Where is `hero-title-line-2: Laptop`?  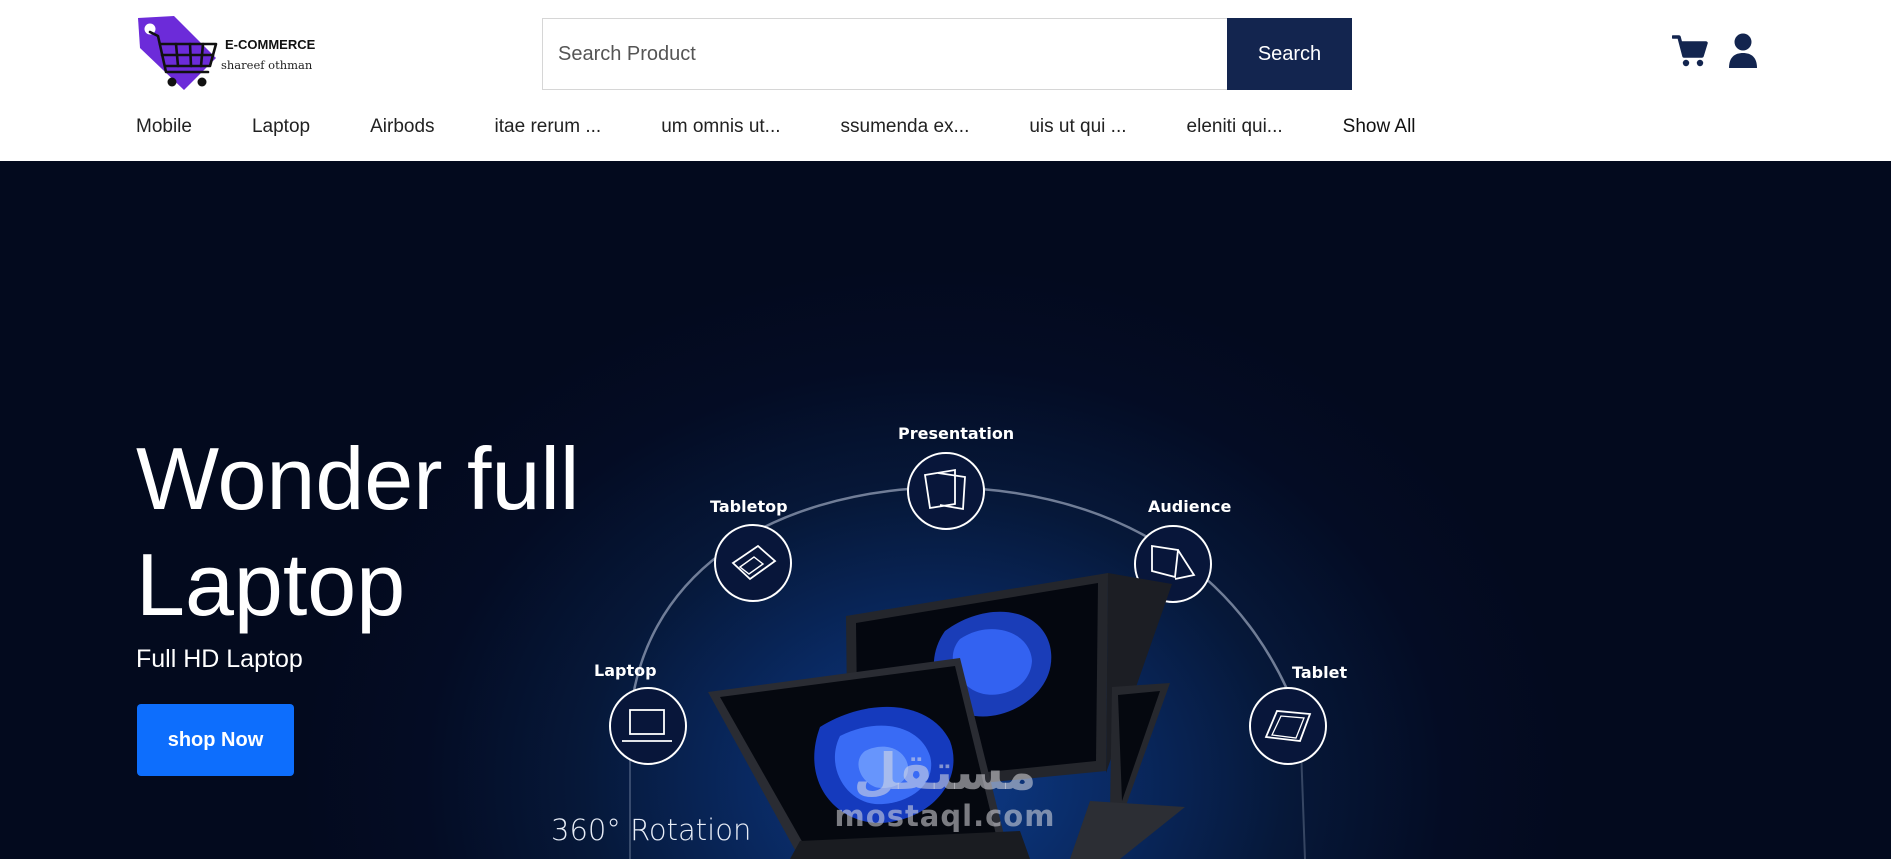 hero-title-line-2: Laptop is located at coordinates (271, 584).